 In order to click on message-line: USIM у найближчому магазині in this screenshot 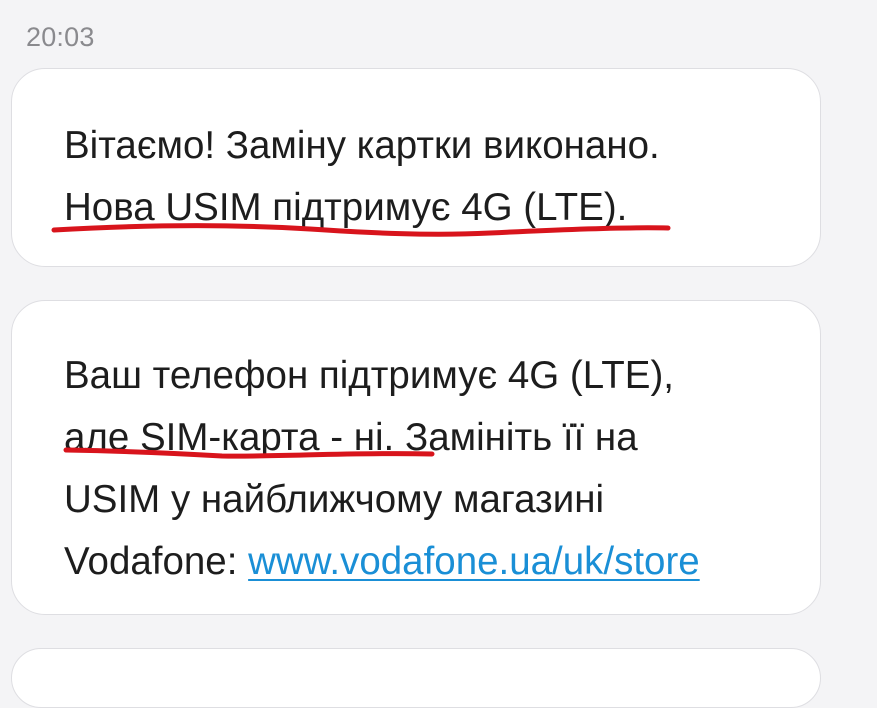, I will do `click(334, 499)`.